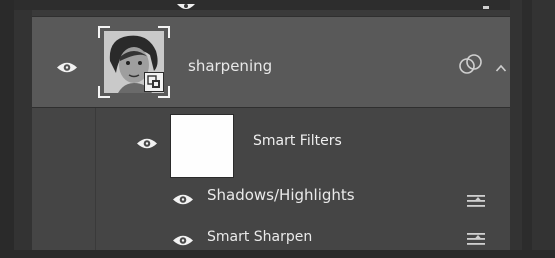 This screenshot has width=555, height=258. I want to click on filter-name: Smart Sharpen, so click(259, 237).